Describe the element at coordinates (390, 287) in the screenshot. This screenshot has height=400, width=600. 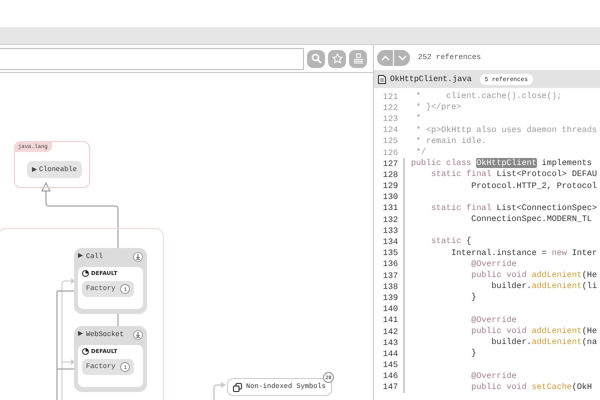
I see `line-number: 138` at that location.